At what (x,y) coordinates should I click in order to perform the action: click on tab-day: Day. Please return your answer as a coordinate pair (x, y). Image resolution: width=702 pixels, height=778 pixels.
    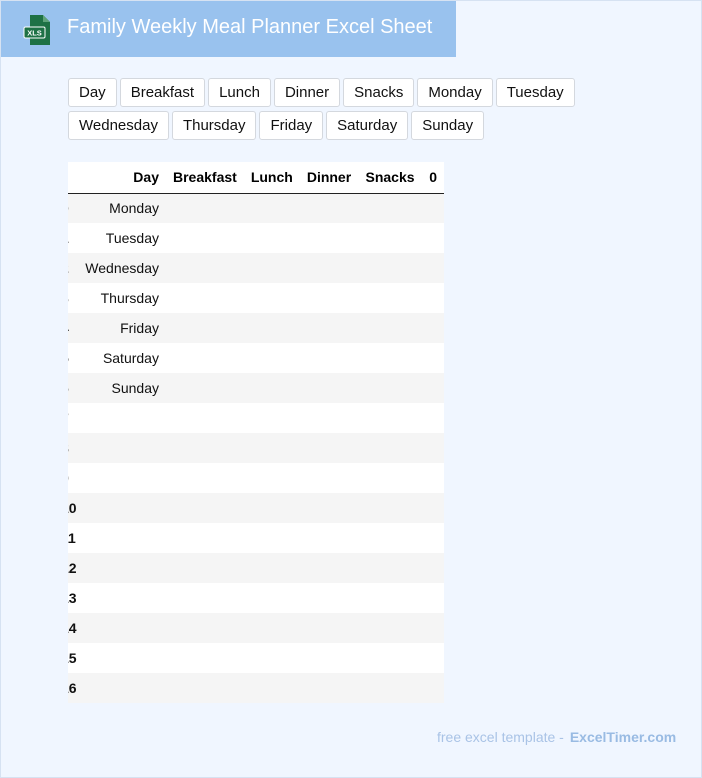
    Looking at the image, I should click on (92, 92).